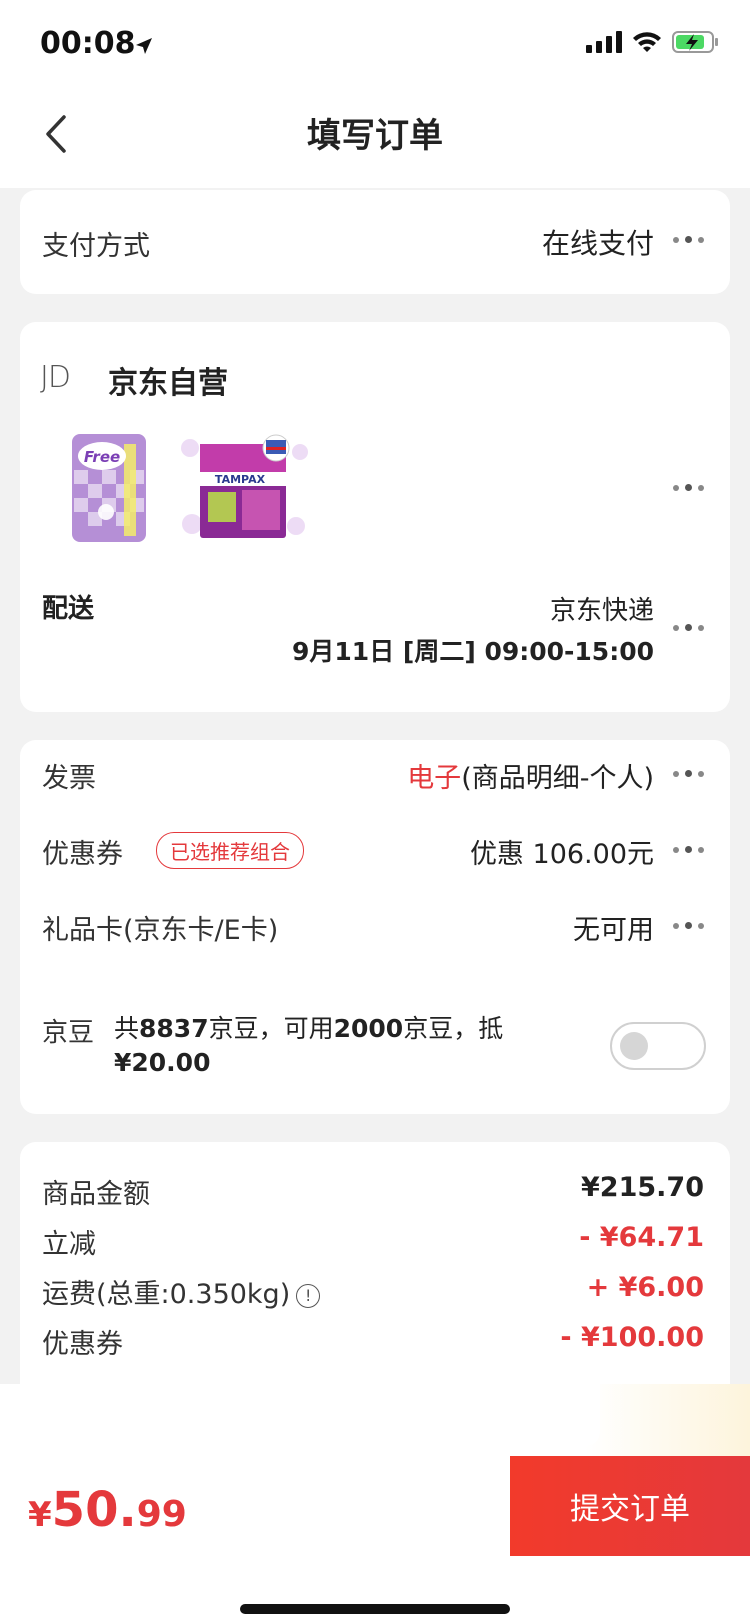 This screenshot has height=1624, width=750. What do you see at coordinates (69, 1244) in the screenshot?
I see `summary-label: 立减` at bounding box center [69, 1244].